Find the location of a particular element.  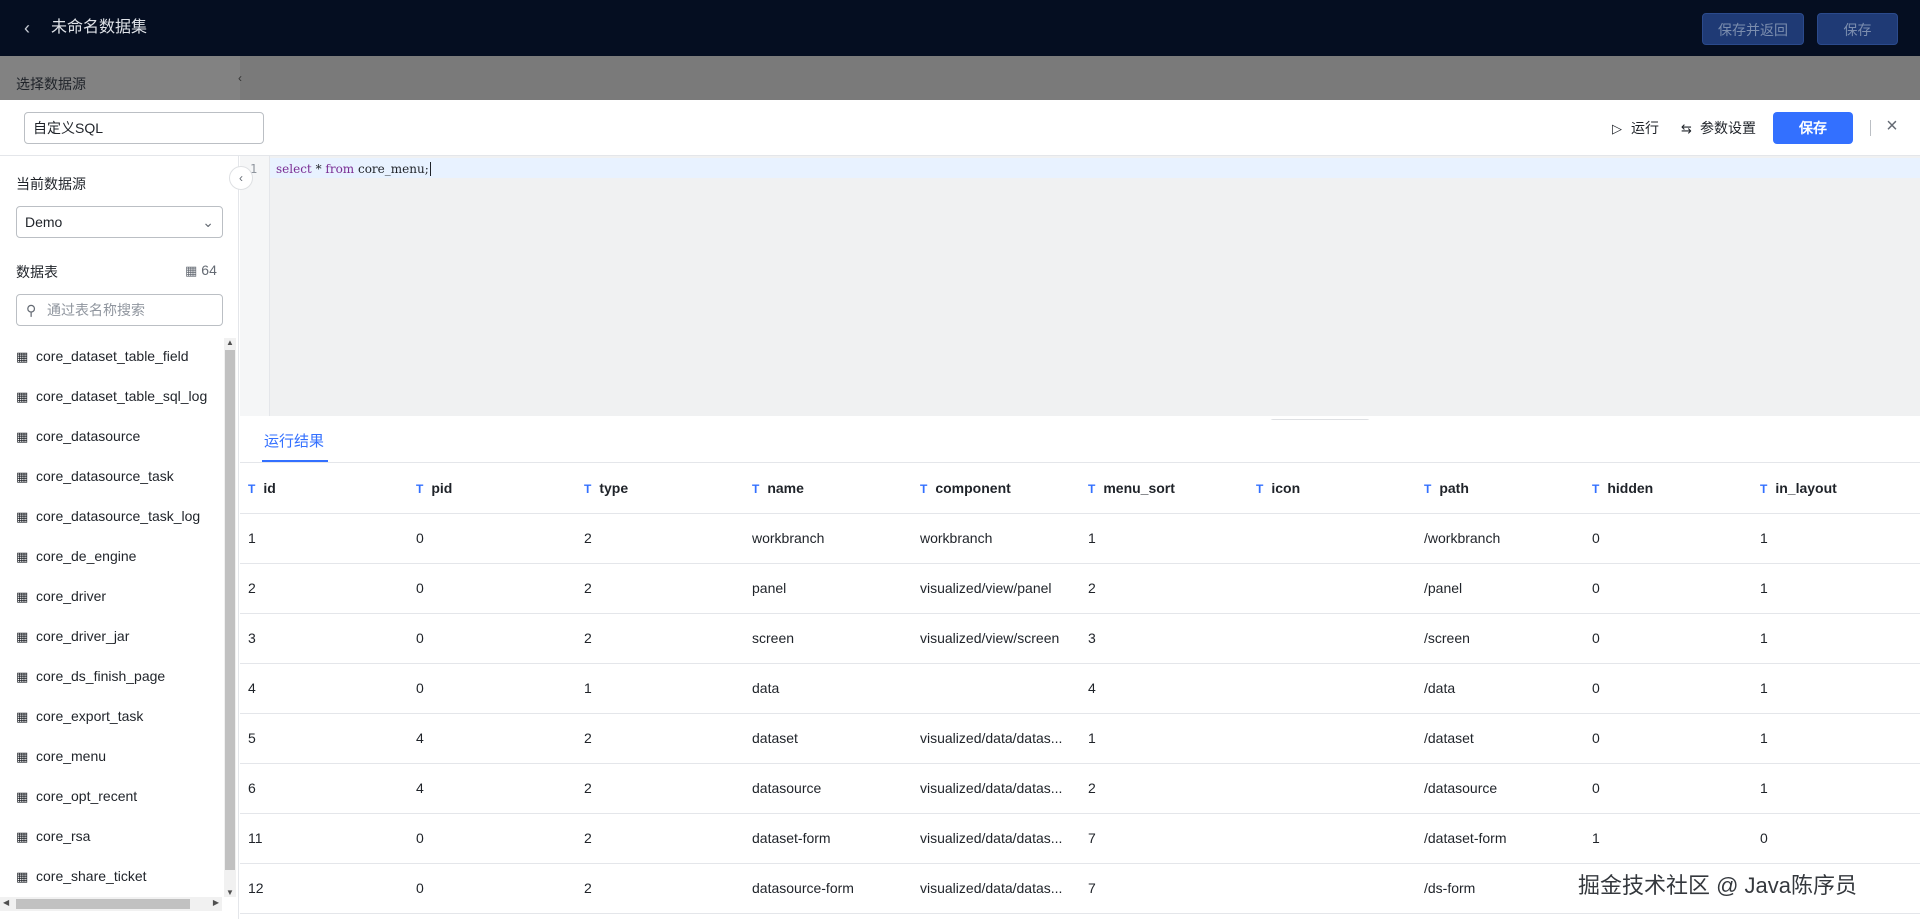

column-header: Tpid is located at coordinates (492, 488).